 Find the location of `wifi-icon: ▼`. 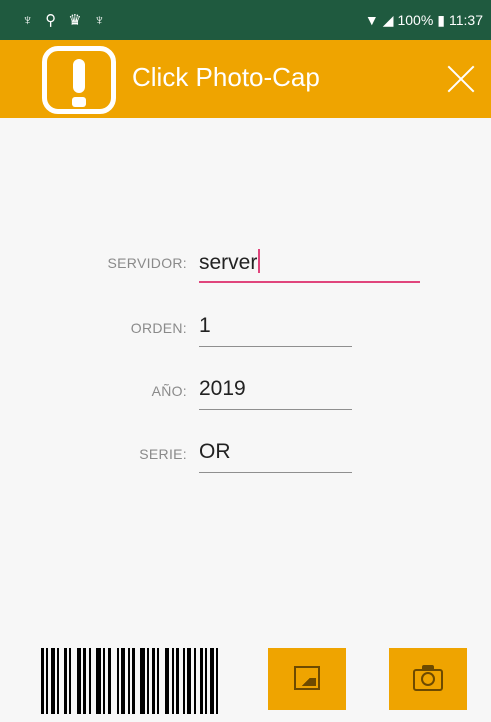

wifi-icon: ▼ is located at coordinates (371, 20).